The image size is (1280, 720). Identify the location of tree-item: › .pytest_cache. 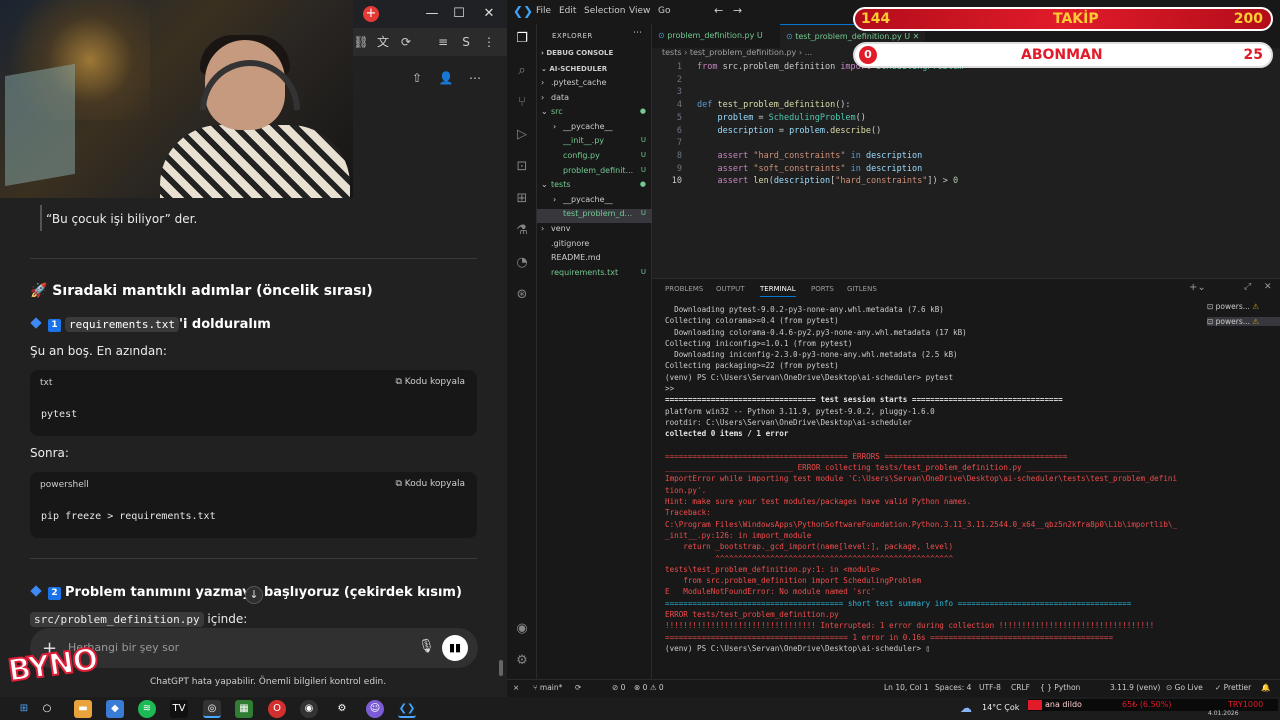
(594, 85).